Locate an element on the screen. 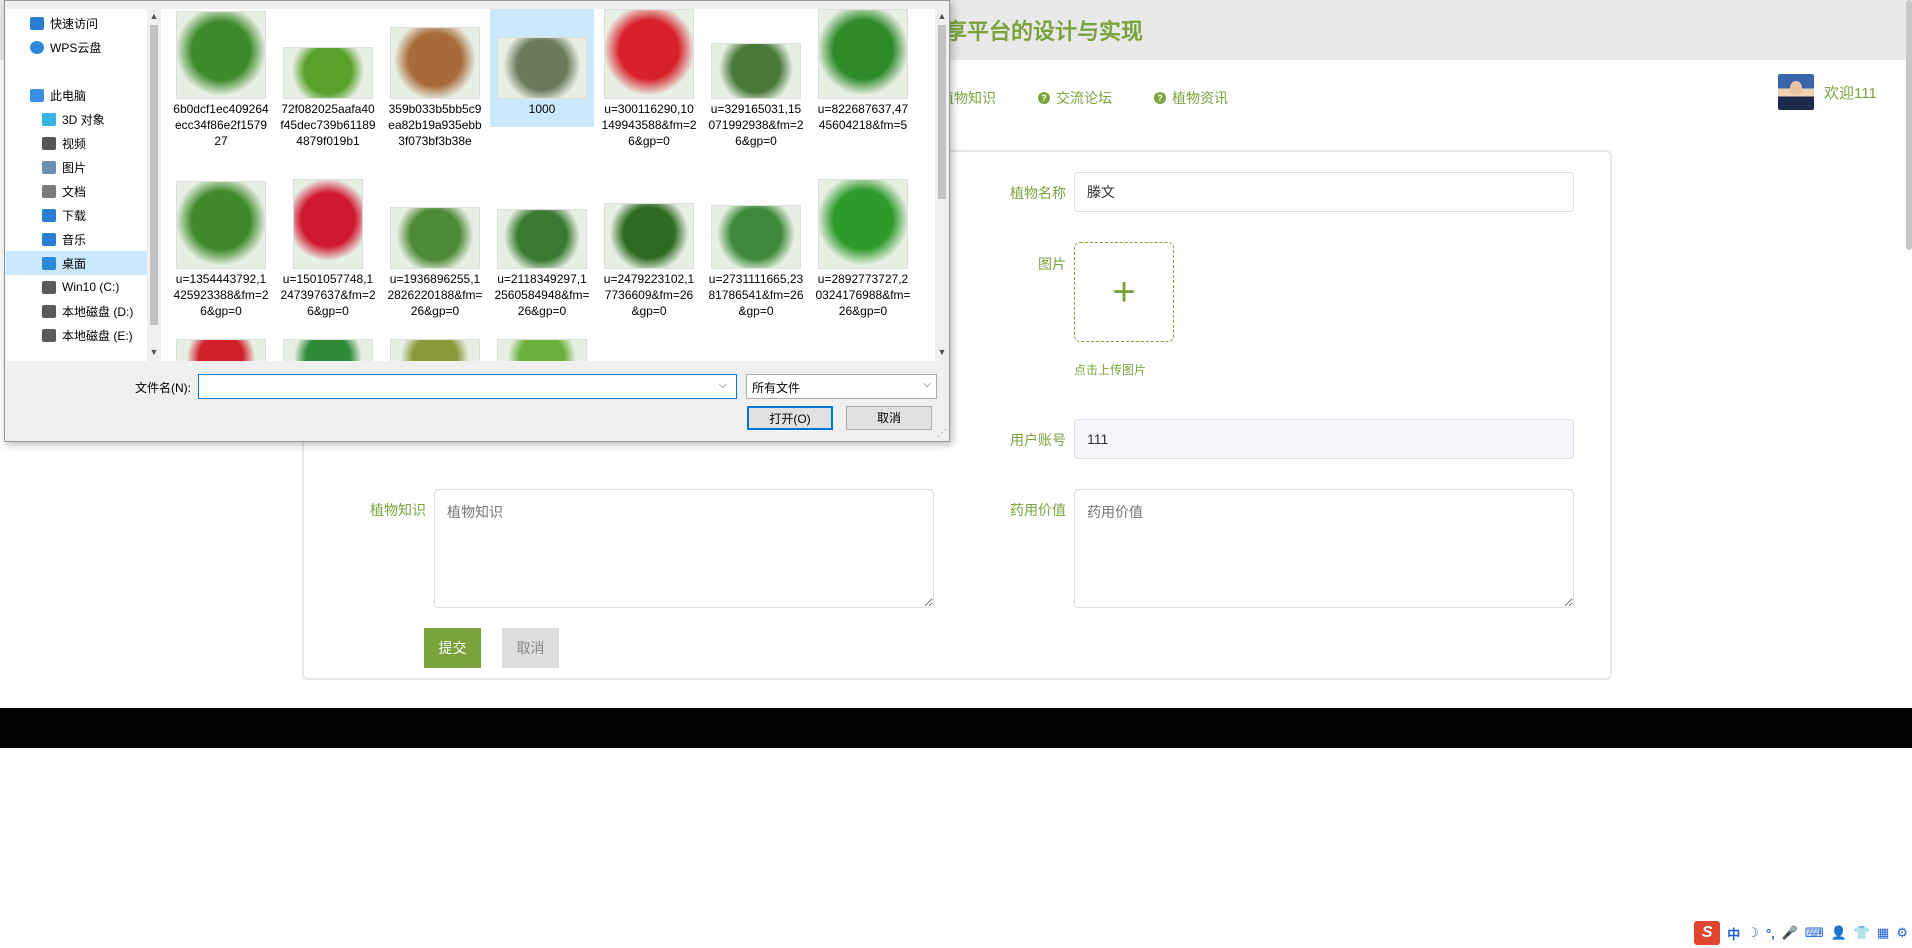  sidebar-item: 本地磁盘 (E:) is located at coordinates (76, 335).